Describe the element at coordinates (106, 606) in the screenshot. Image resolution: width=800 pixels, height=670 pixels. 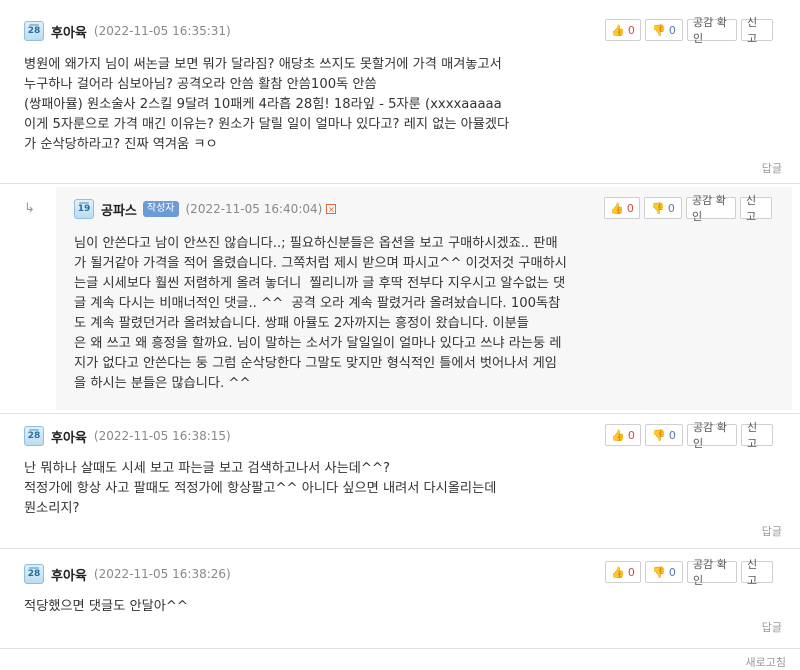
I see `comment-text: 적당했으면 댓글도 안달아^^` at that location.